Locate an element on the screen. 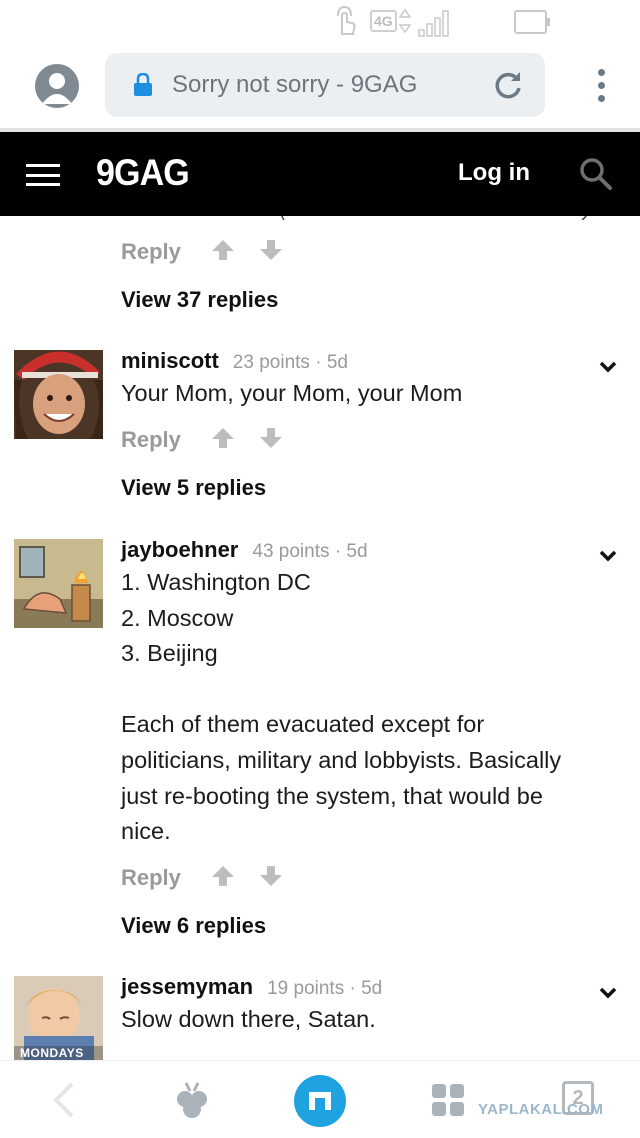 Image resolution: width=640 pixels, height=1138 pixels. battery-icon is located at coordinates (533, 24).